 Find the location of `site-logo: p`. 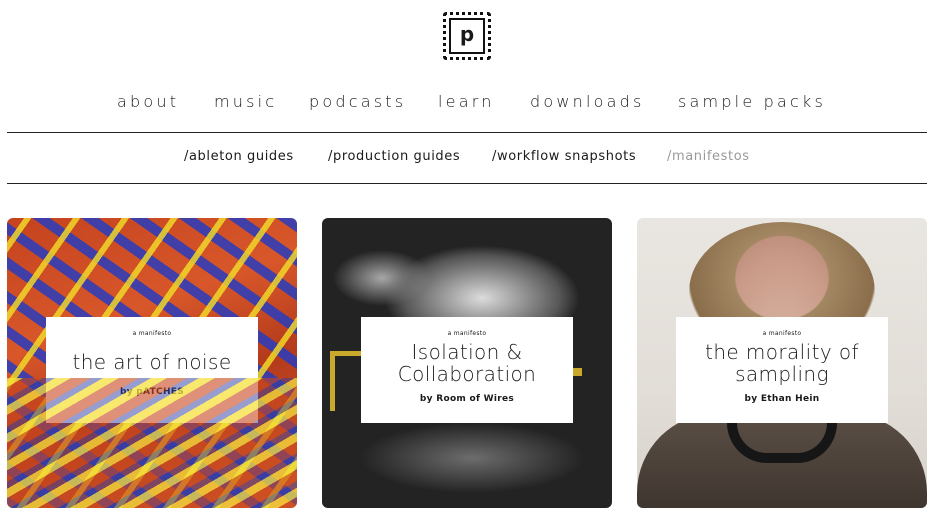

site-logo: p is located at coordinates (467, 36).